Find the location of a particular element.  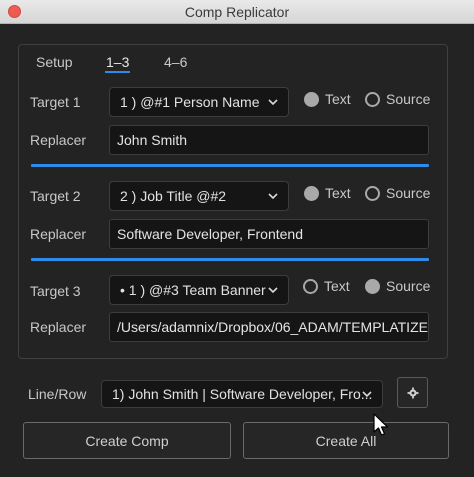

active-tab-indicator is located at coordinates (117, 72).